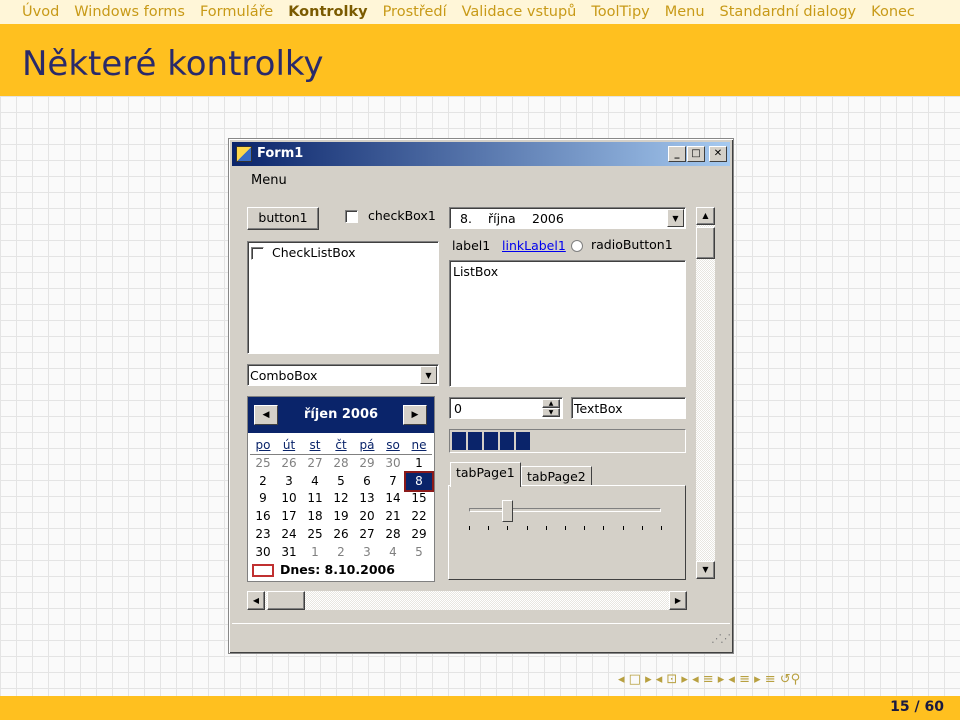 The width and height of the screenshot is (960, 720). I want to click on nav-item-formulare: Formuláře, so click(236, 12).